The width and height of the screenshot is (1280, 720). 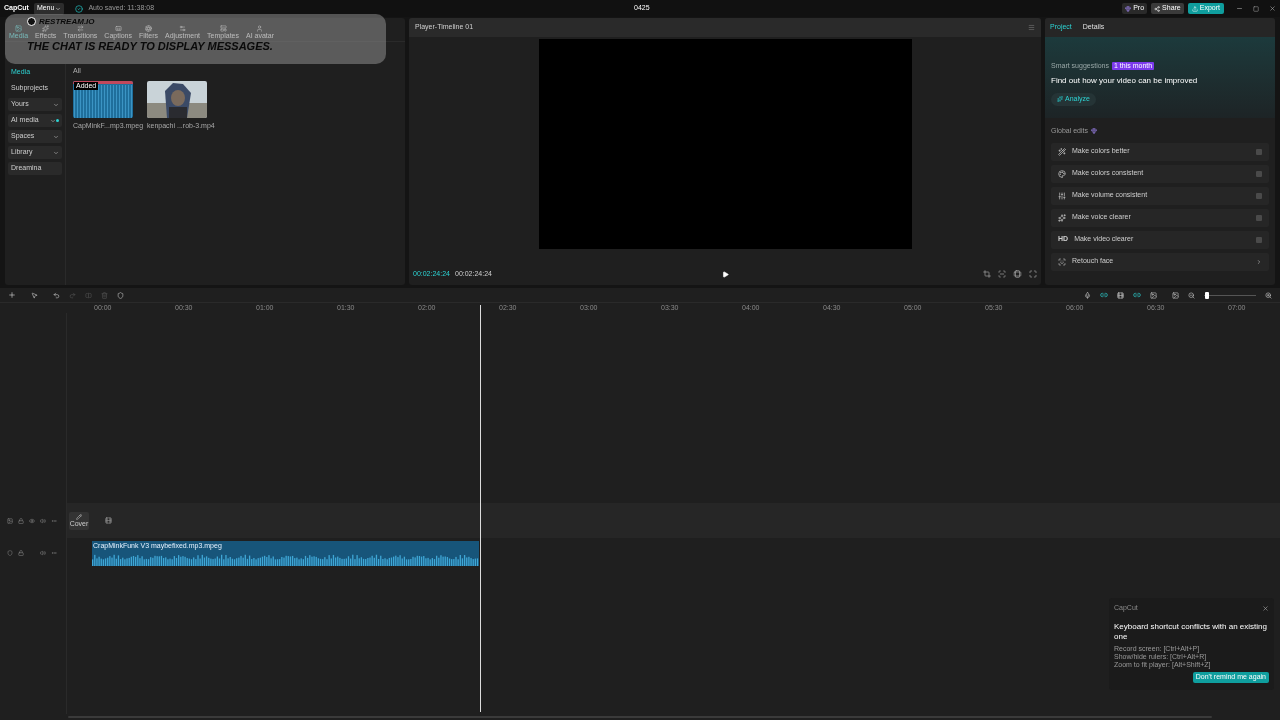 What do you see at coordinates (10, 553) in the screenshot?
I see `audio-track-icon` at bounding box center [10, 553].